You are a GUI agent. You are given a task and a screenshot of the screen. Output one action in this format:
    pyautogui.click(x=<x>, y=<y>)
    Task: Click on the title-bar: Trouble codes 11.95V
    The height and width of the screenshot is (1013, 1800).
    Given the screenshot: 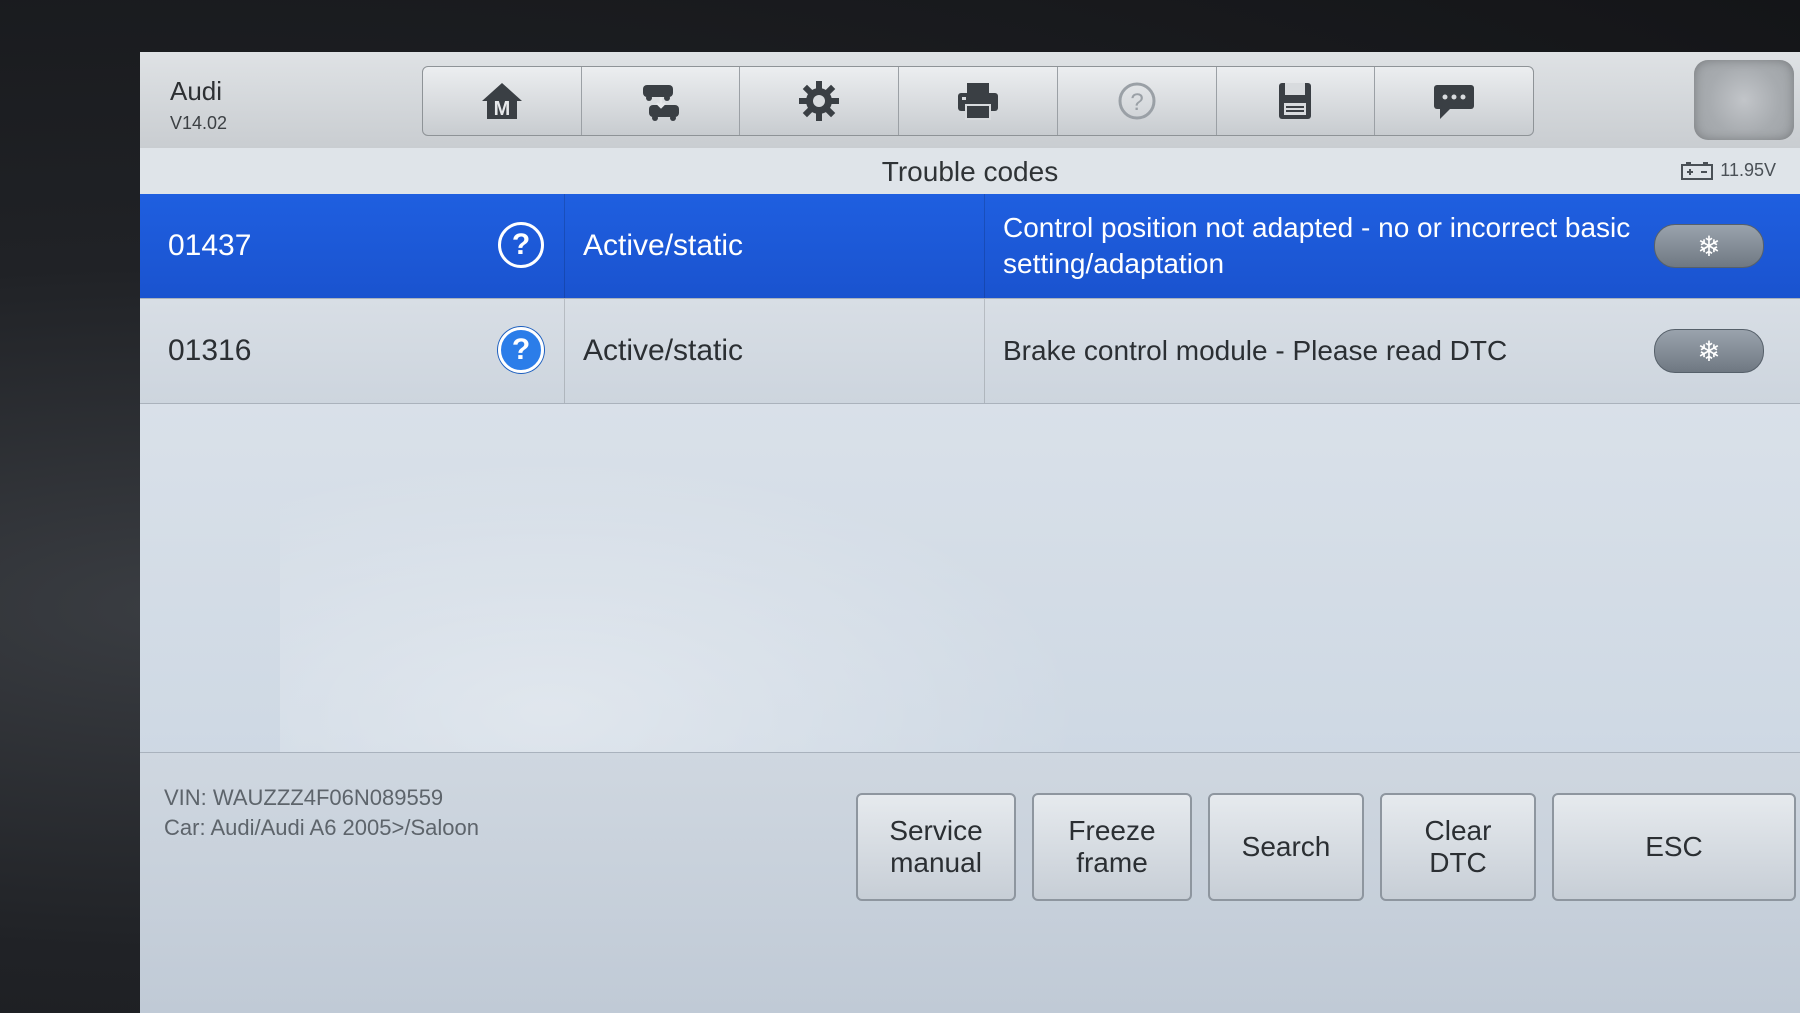 What is the action you would take?
    pyautogui.click(x=970, y=171)
    